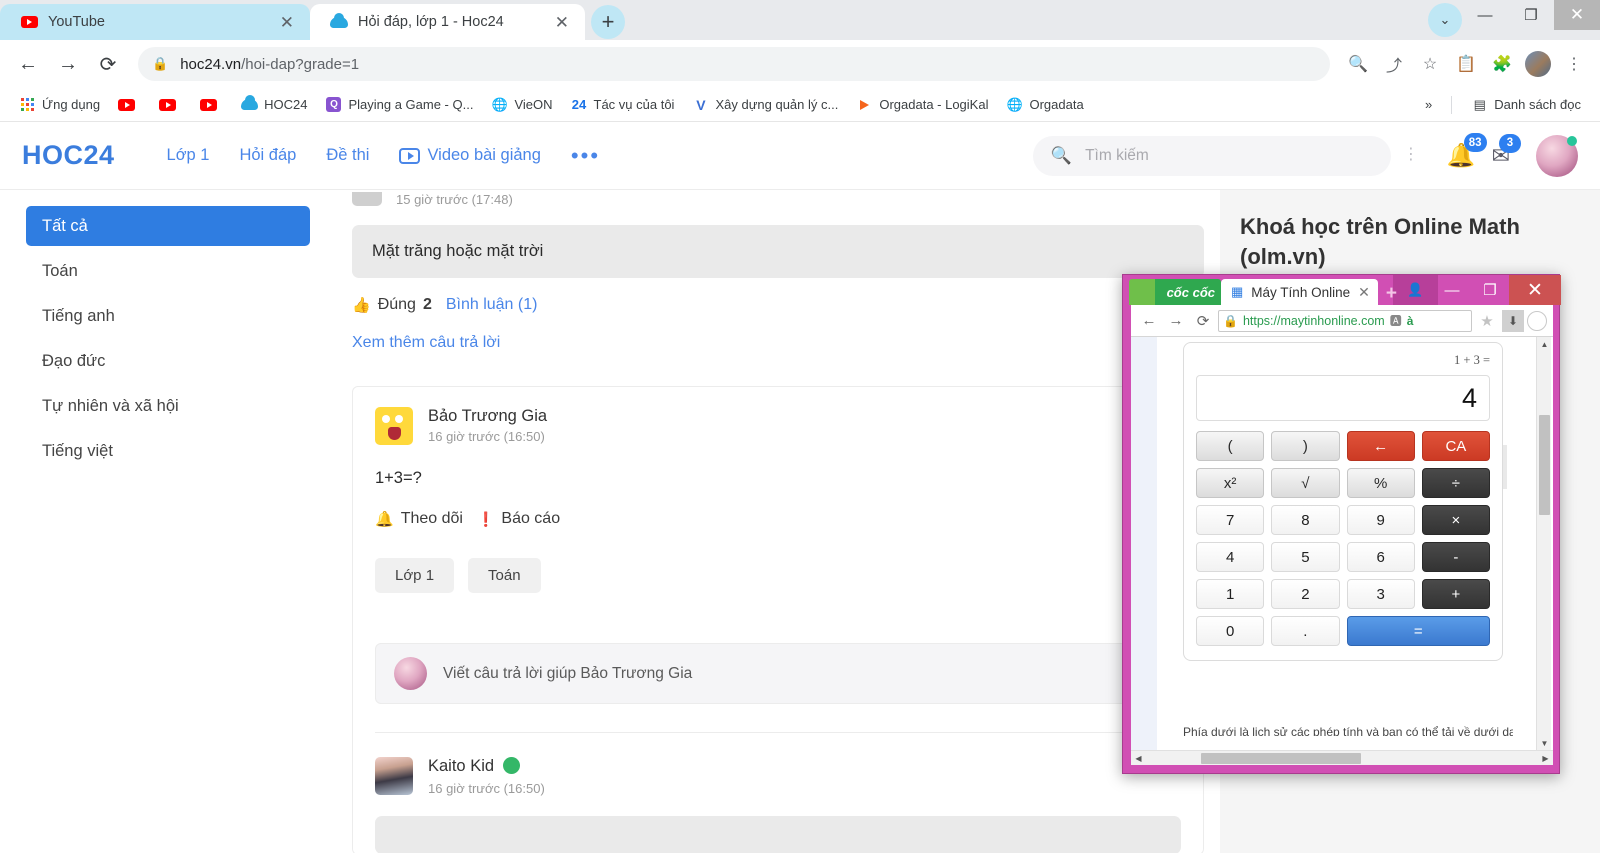  What do you see at coordinates (1410, 321) in the screenshot?
I see `dictionary-icon: à` at bounding box center [1410, 321].